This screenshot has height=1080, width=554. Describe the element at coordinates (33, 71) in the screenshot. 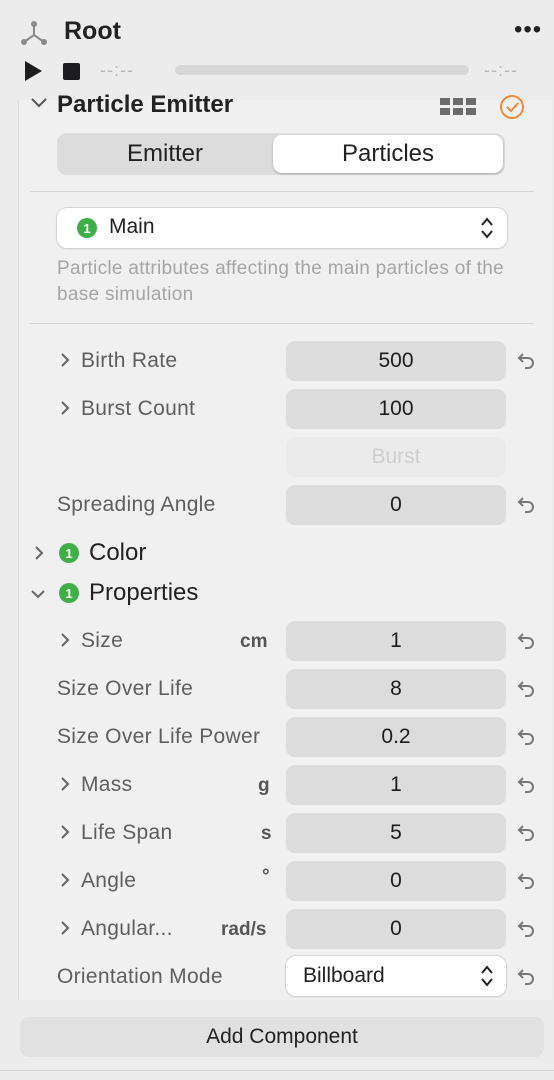

I see `play-icon` at that location.